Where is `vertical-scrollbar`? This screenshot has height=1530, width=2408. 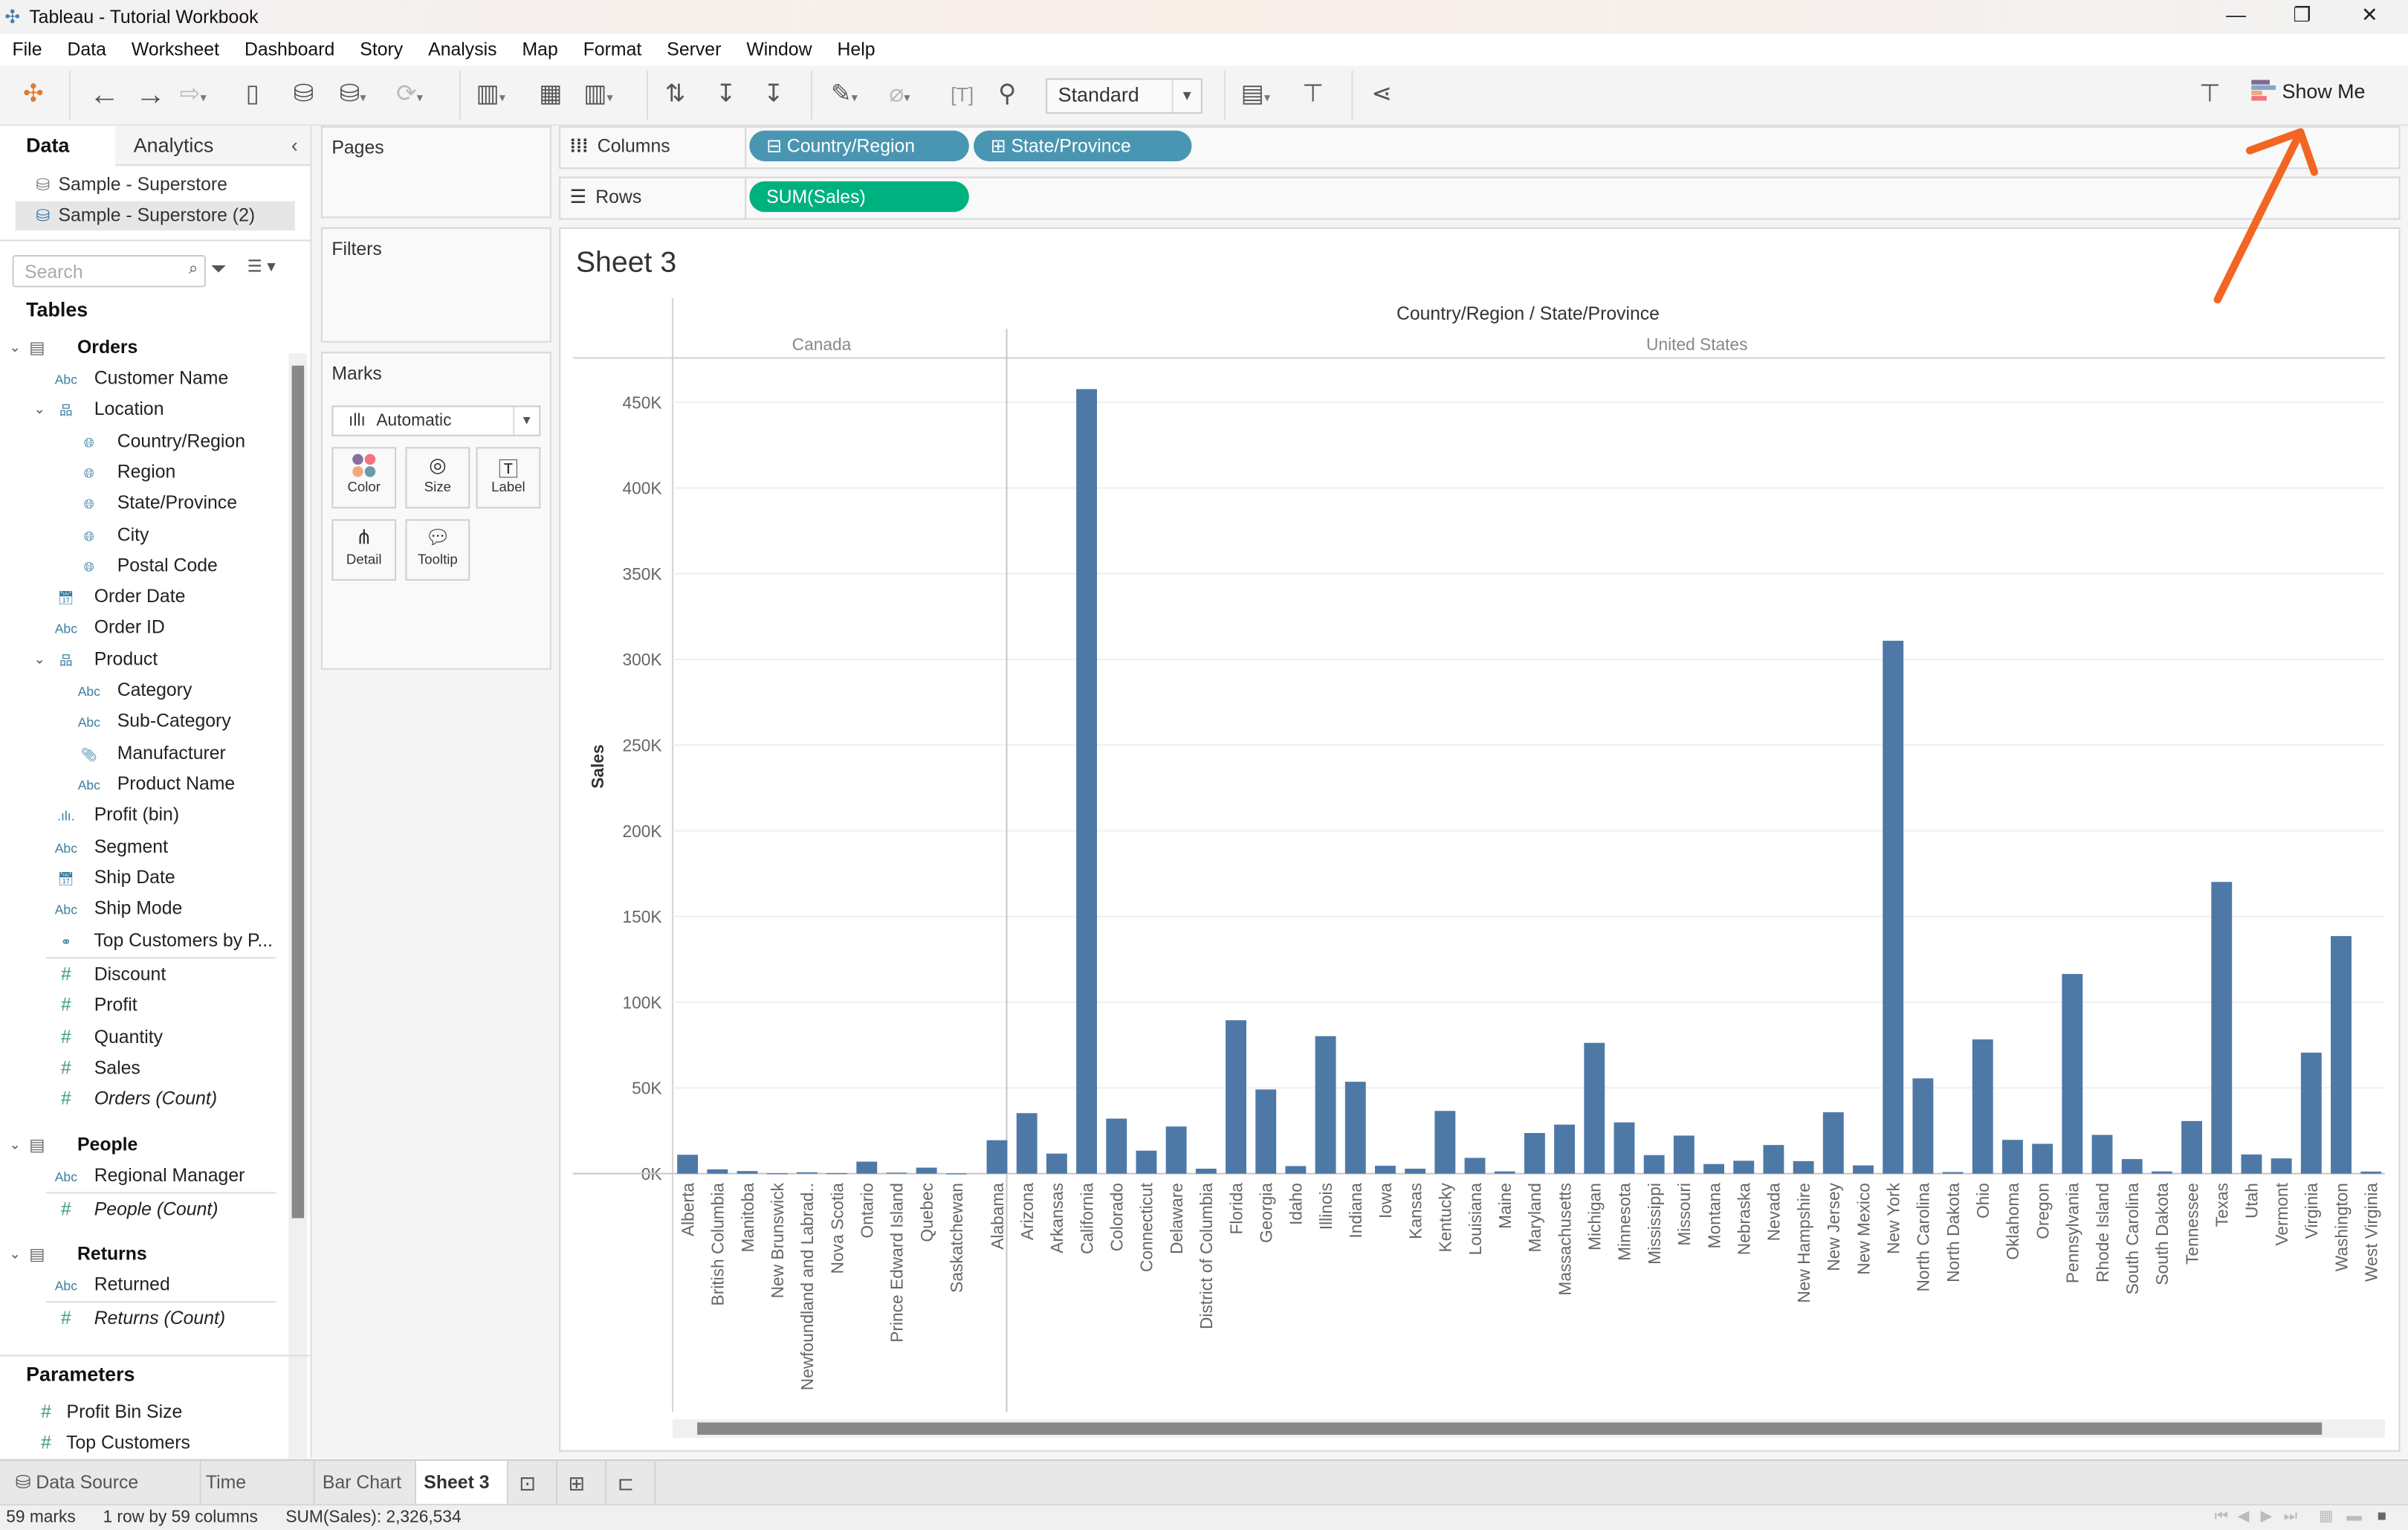
vertical-scrollbar is located at coordinates (298, 906).